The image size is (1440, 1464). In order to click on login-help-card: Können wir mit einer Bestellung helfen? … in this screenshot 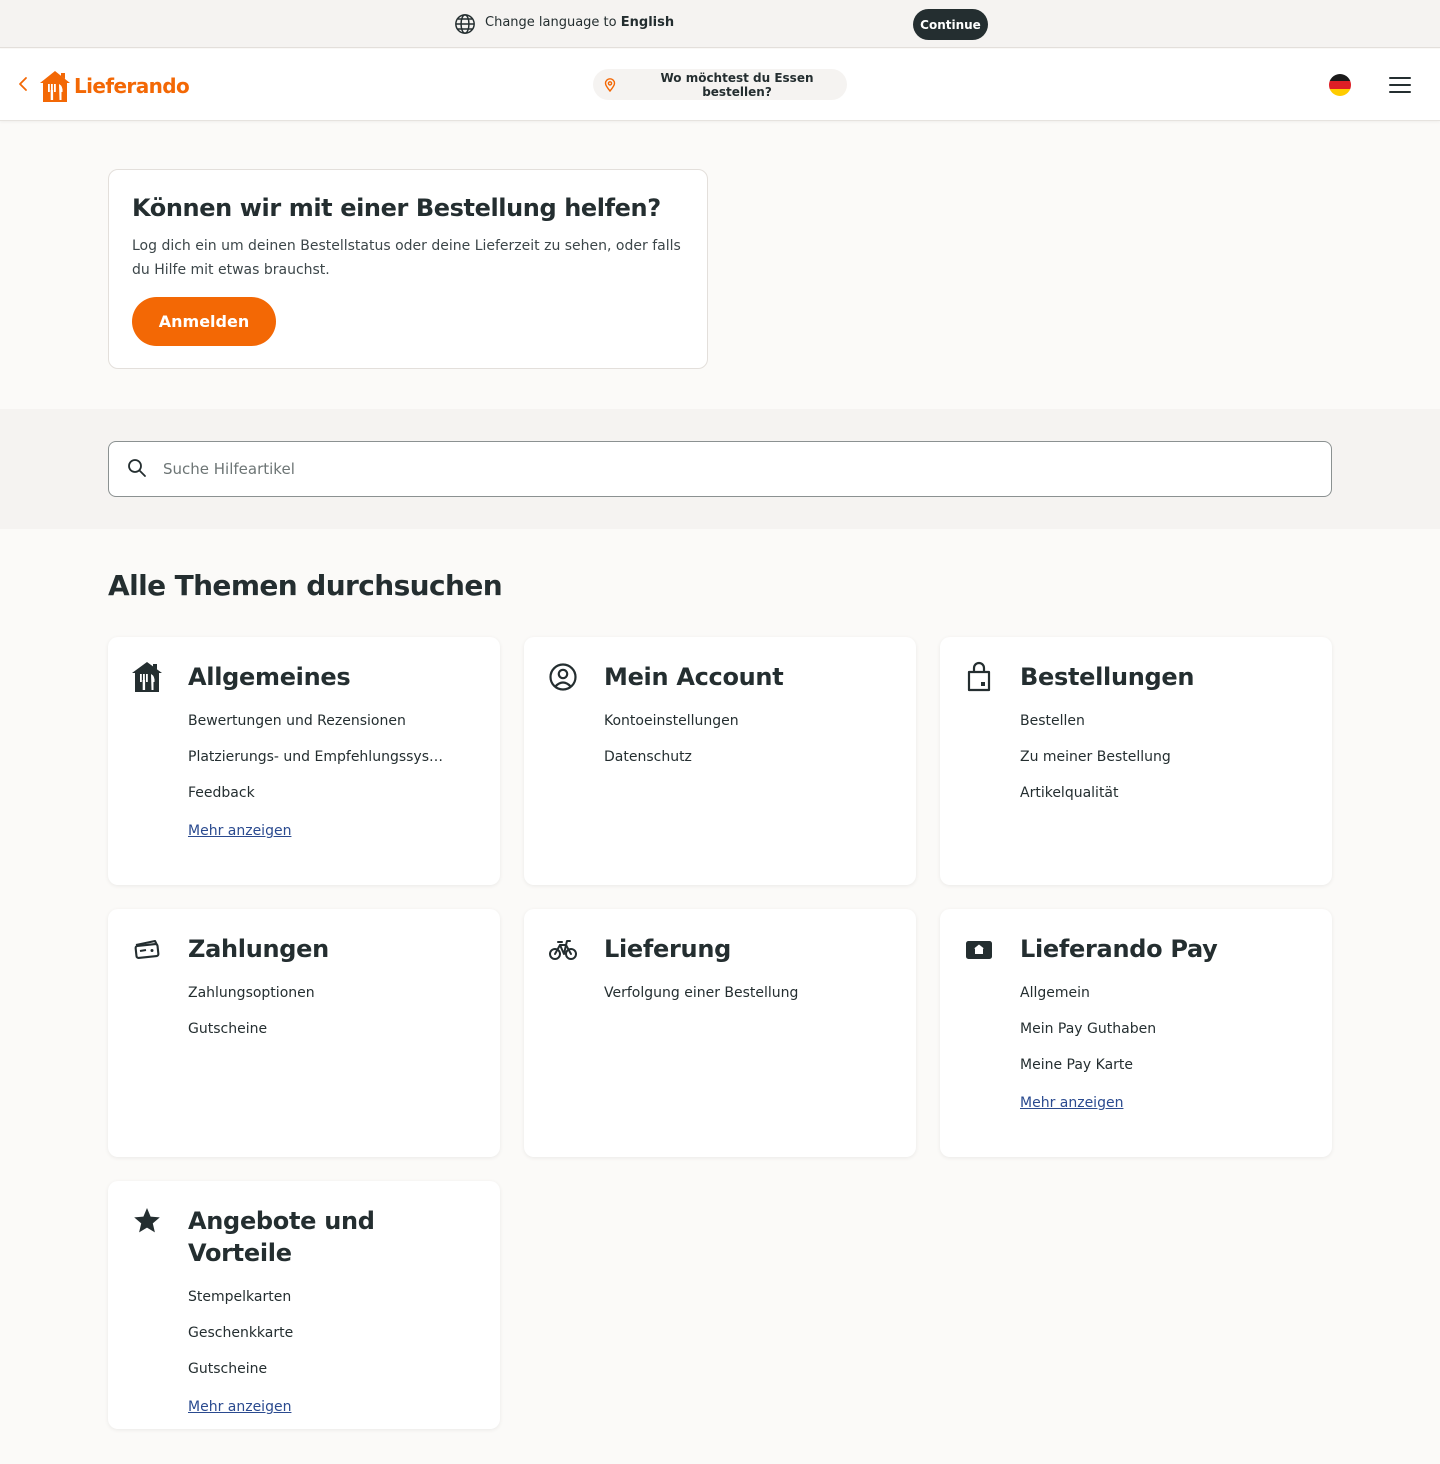, I will do `click(408, 269)`.